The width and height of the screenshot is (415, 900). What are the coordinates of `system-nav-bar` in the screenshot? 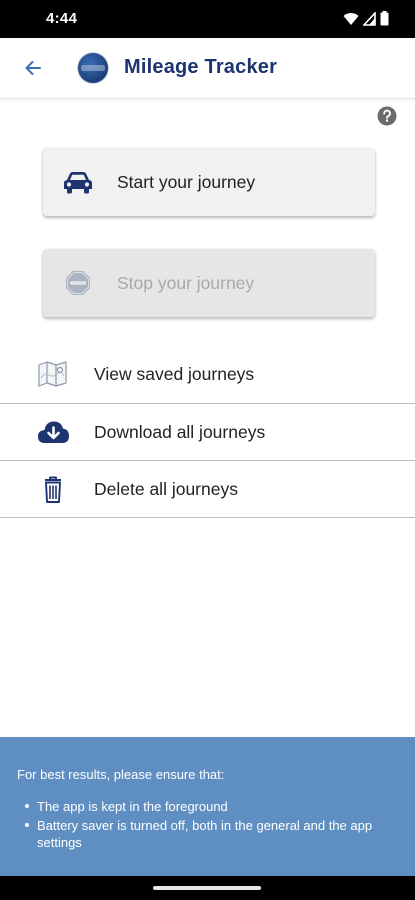 It's located at (207, 888).